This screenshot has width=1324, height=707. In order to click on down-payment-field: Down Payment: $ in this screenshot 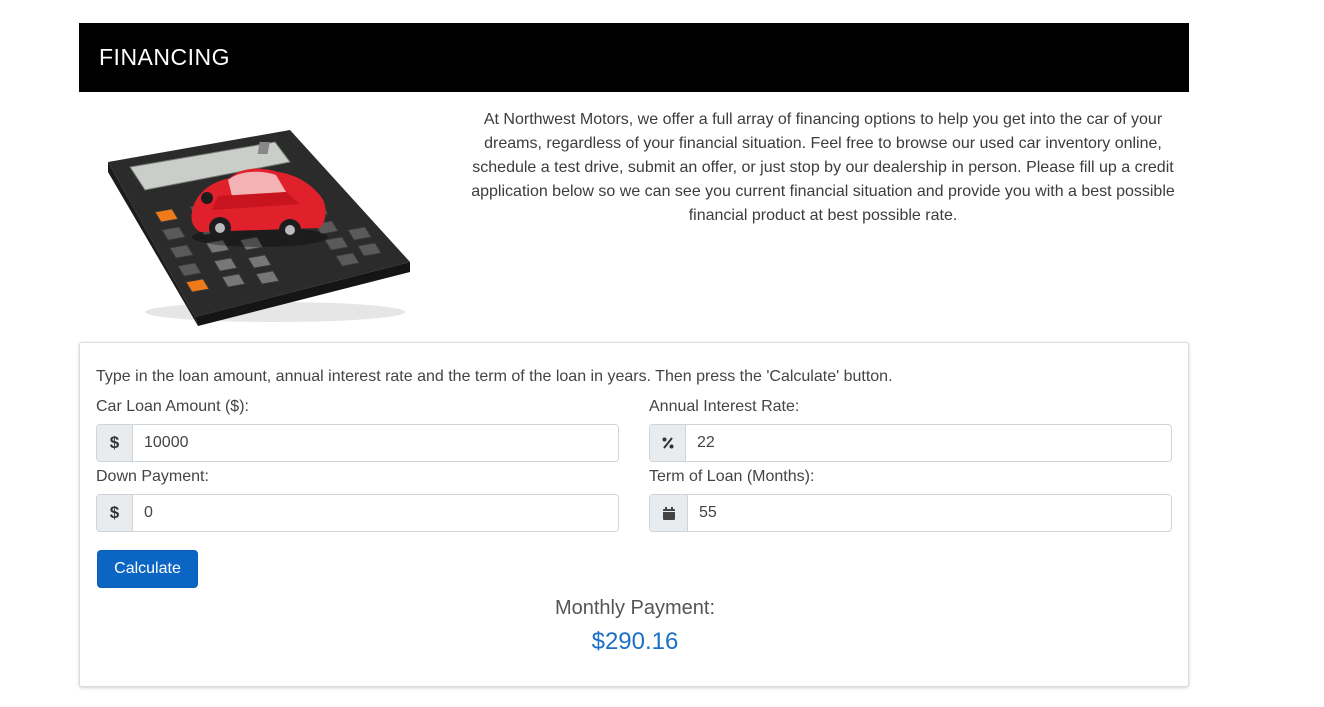, I will do `click(357, 500)`.